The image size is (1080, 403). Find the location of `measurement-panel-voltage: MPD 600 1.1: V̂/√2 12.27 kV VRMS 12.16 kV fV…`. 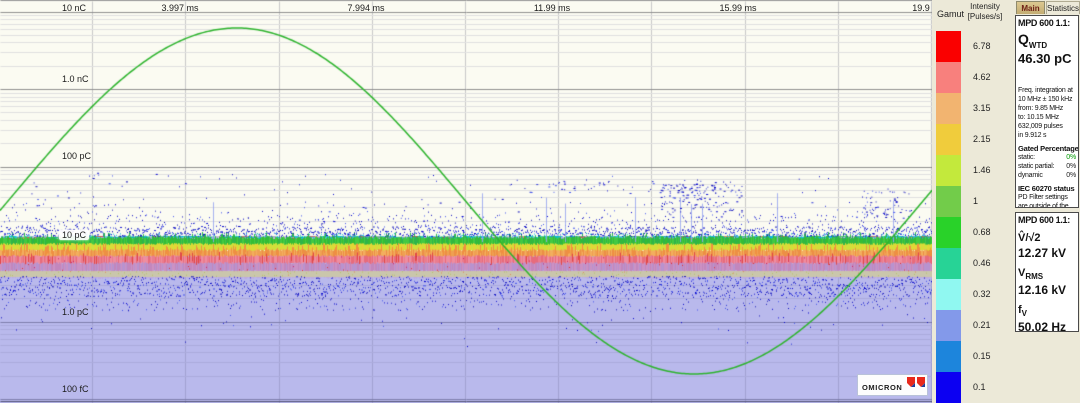

measurement-panel-voltage: MPD 600 1.1: V̂/√2 12.27 kV VRMS 12.16 kV fV… is located at coordinates (1047, 272).